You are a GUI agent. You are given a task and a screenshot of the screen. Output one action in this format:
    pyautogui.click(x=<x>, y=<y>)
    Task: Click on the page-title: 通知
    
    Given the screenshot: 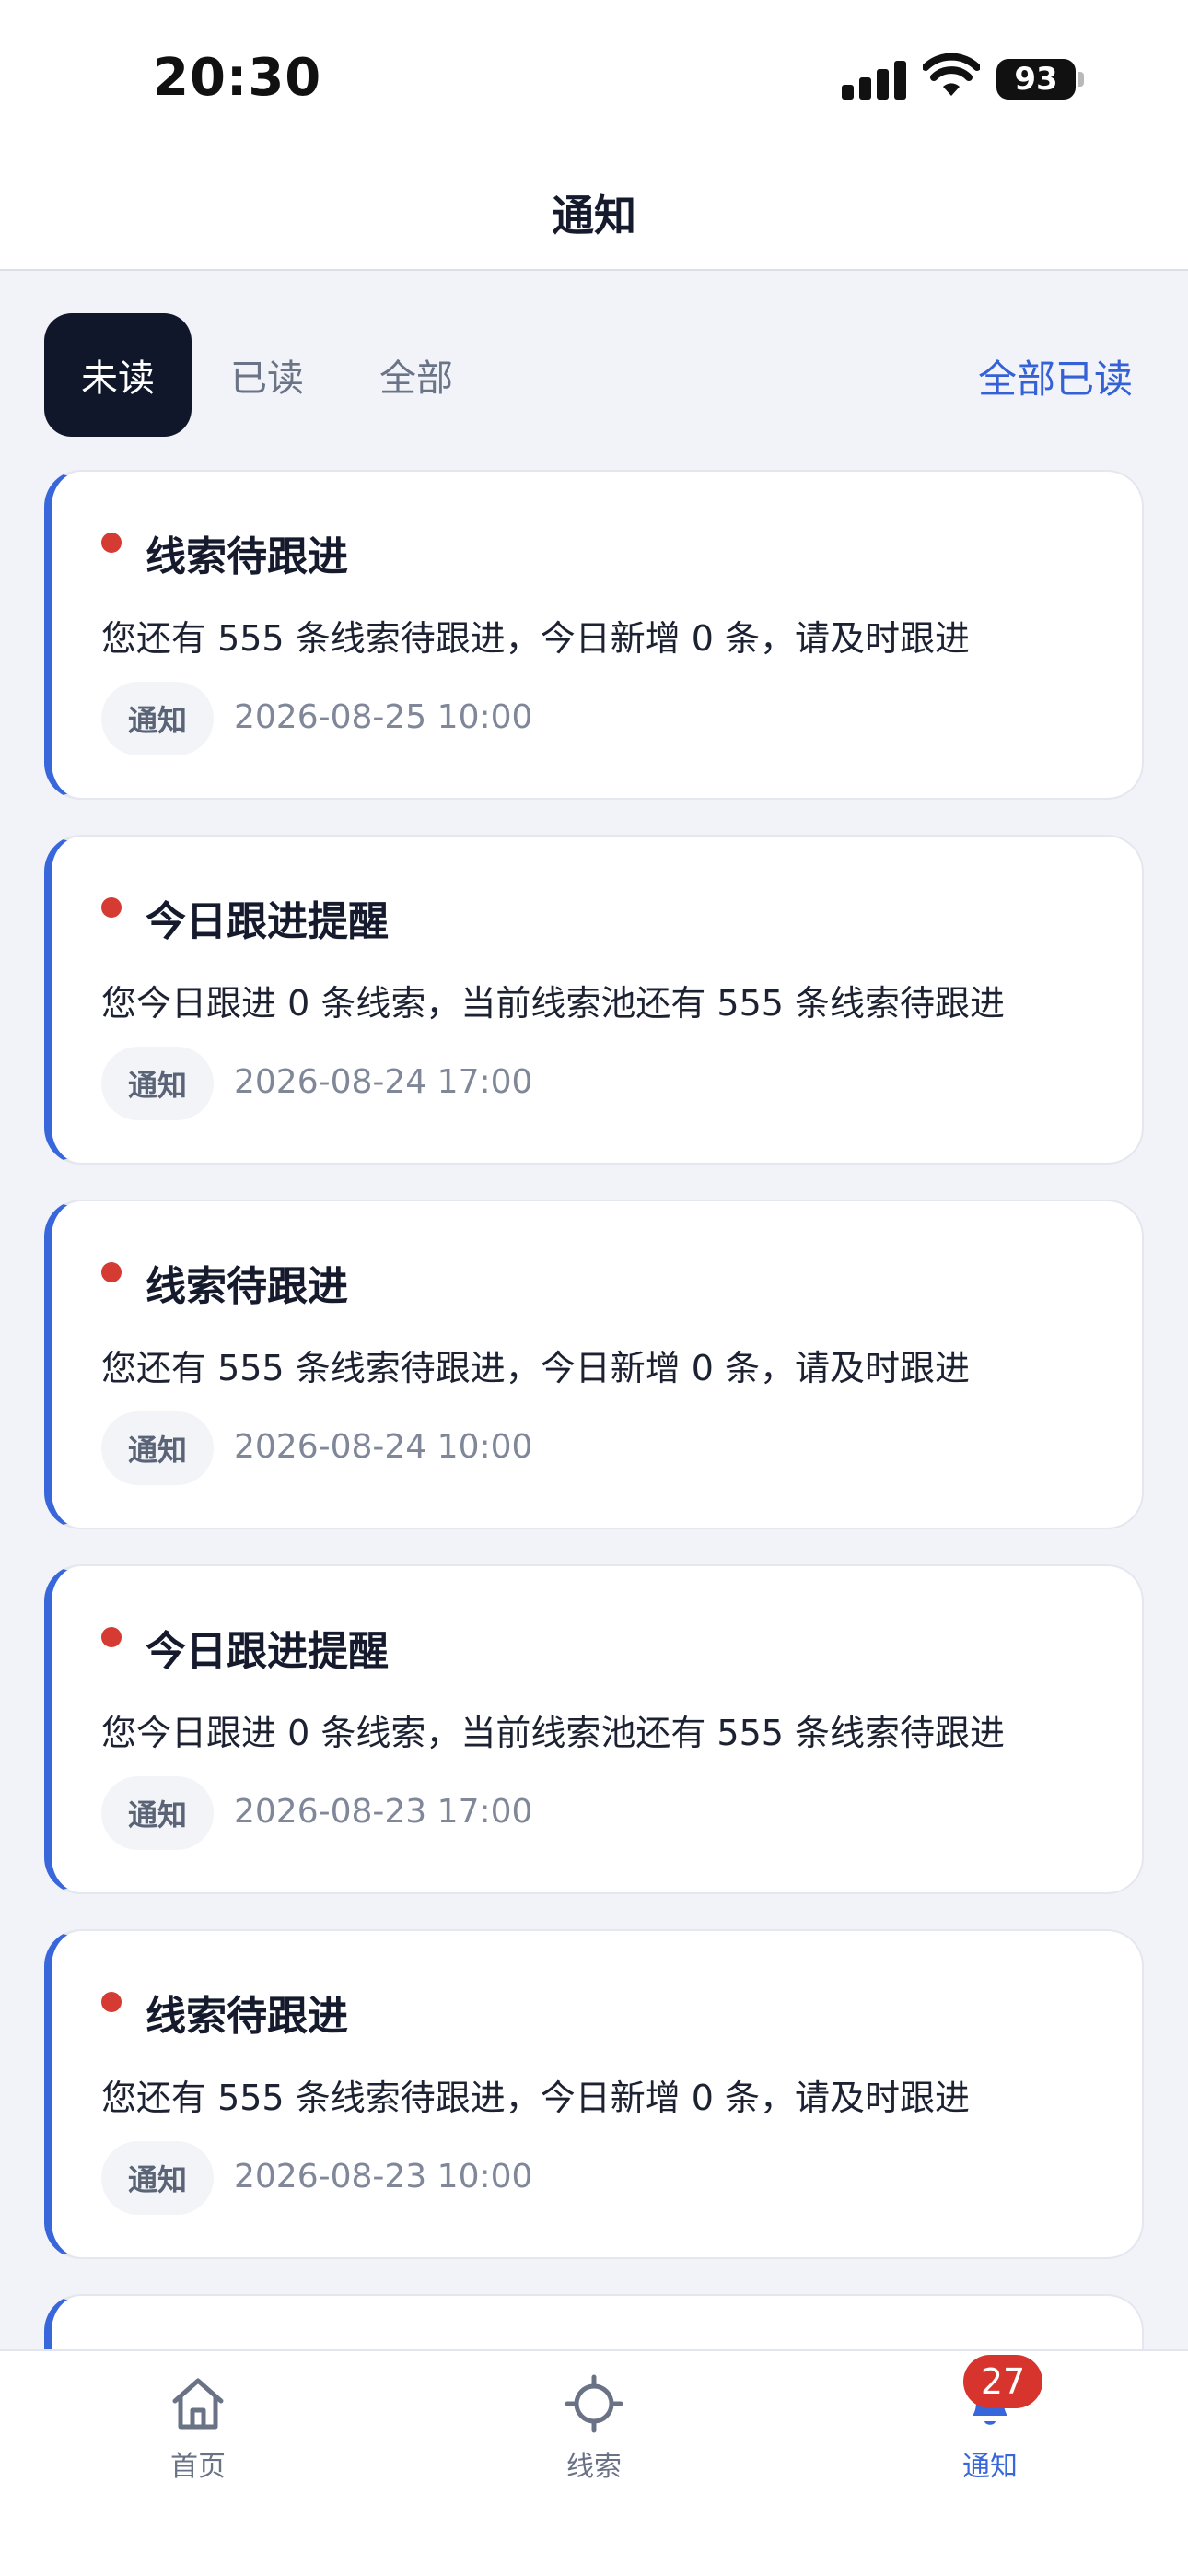 What is the action you would take?
    pyautogui.click(x=594, y=215)
    